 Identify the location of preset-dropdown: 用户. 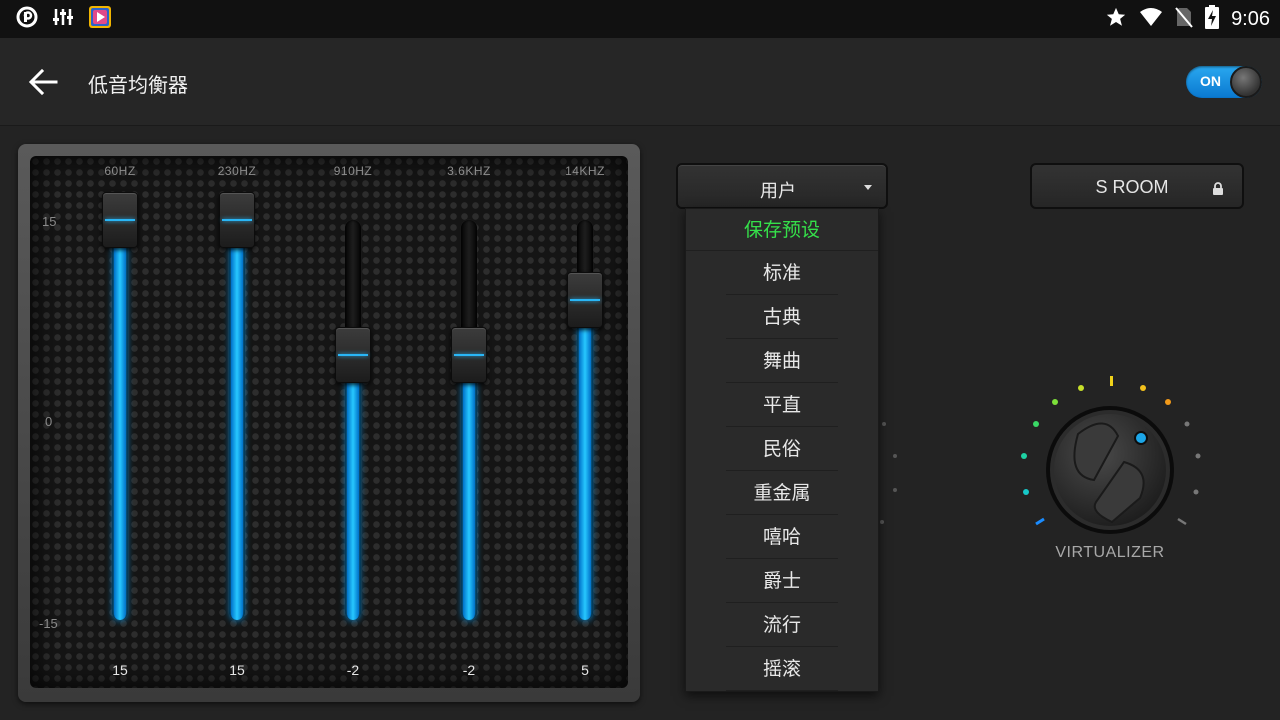
(782, 186).